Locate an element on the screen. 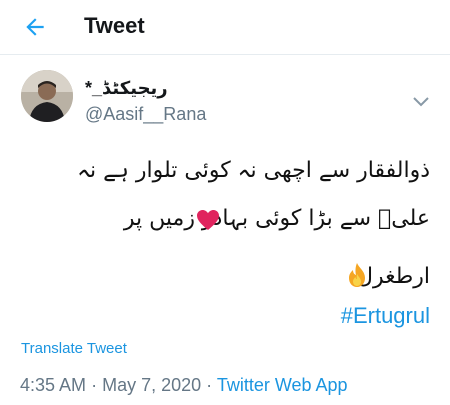 The width and height of the screenshot is (450, 405). back-arrow-icon is located at coordinates (35, 27).